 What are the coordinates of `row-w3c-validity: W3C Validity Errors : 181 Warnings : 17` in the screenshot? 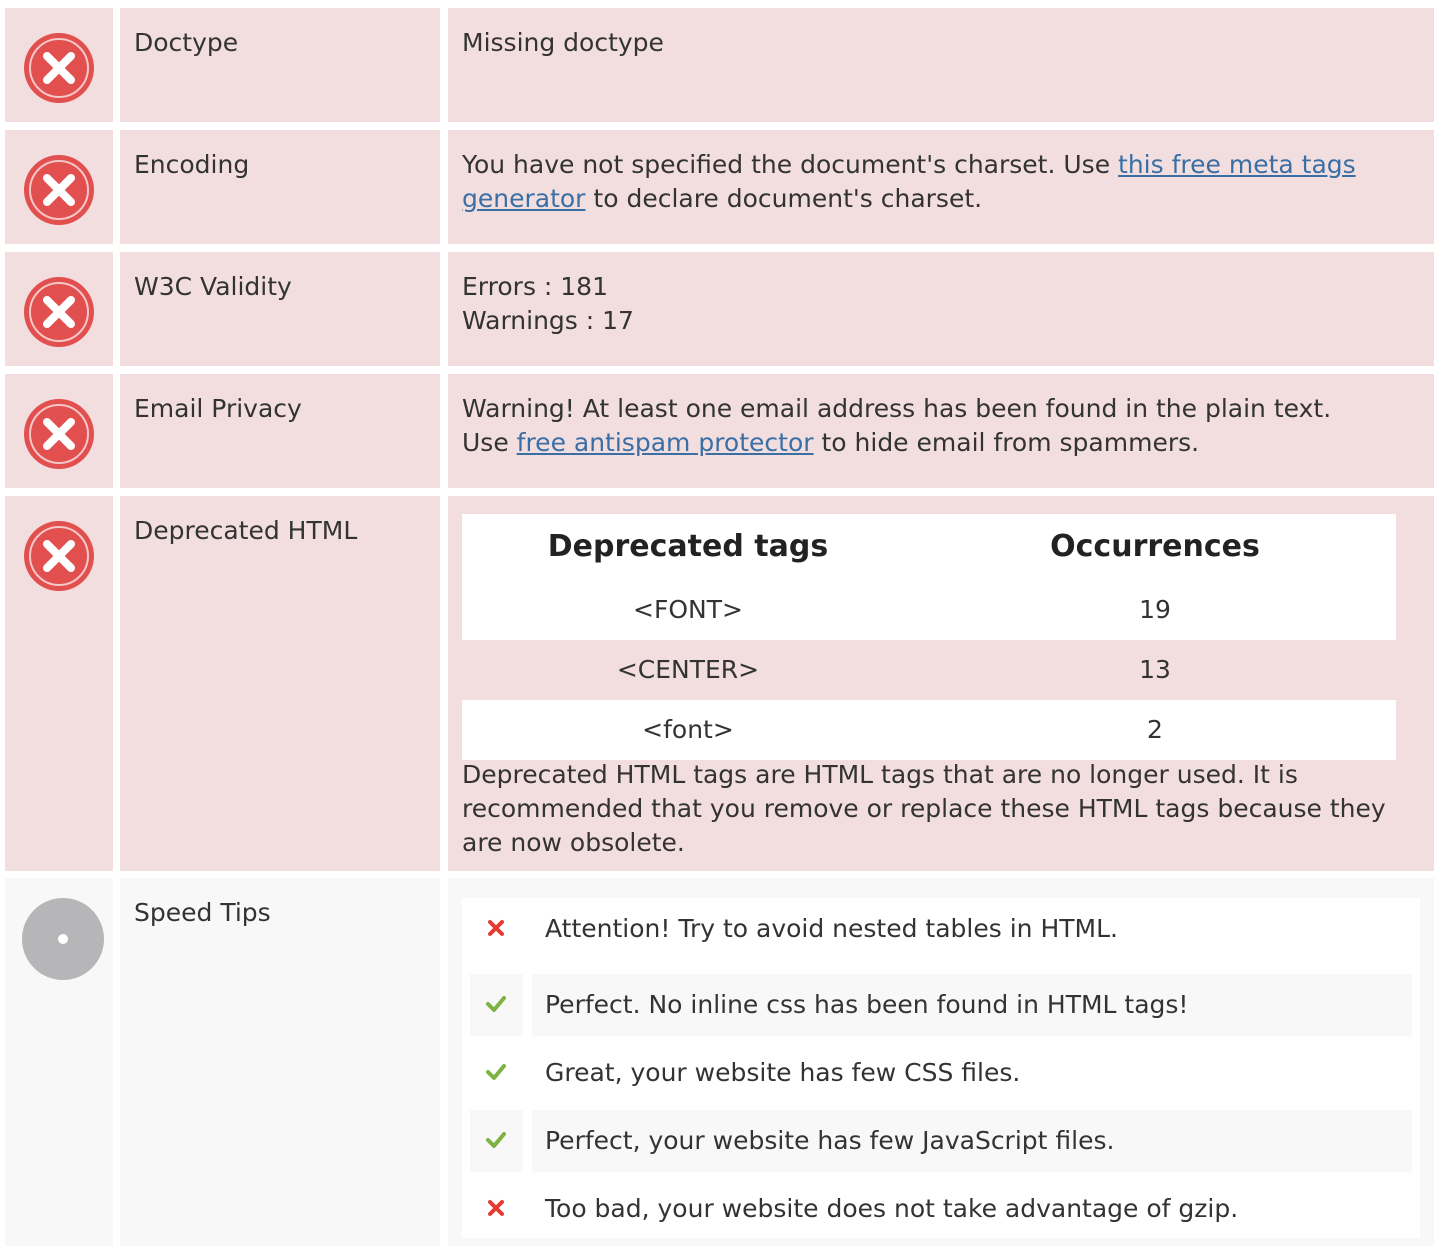 It's located at (721, 309).